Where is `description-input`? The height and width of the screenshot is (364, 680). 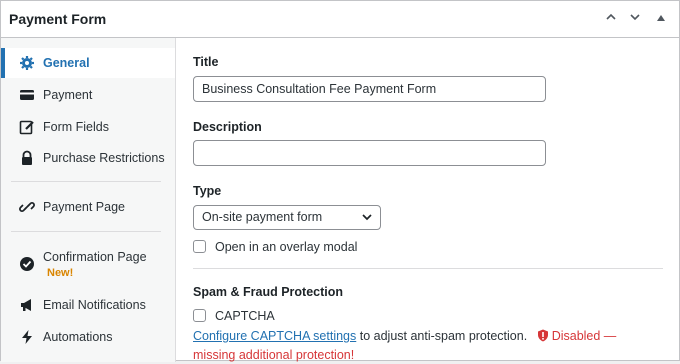 description-input is located at coordinates (369, 153).